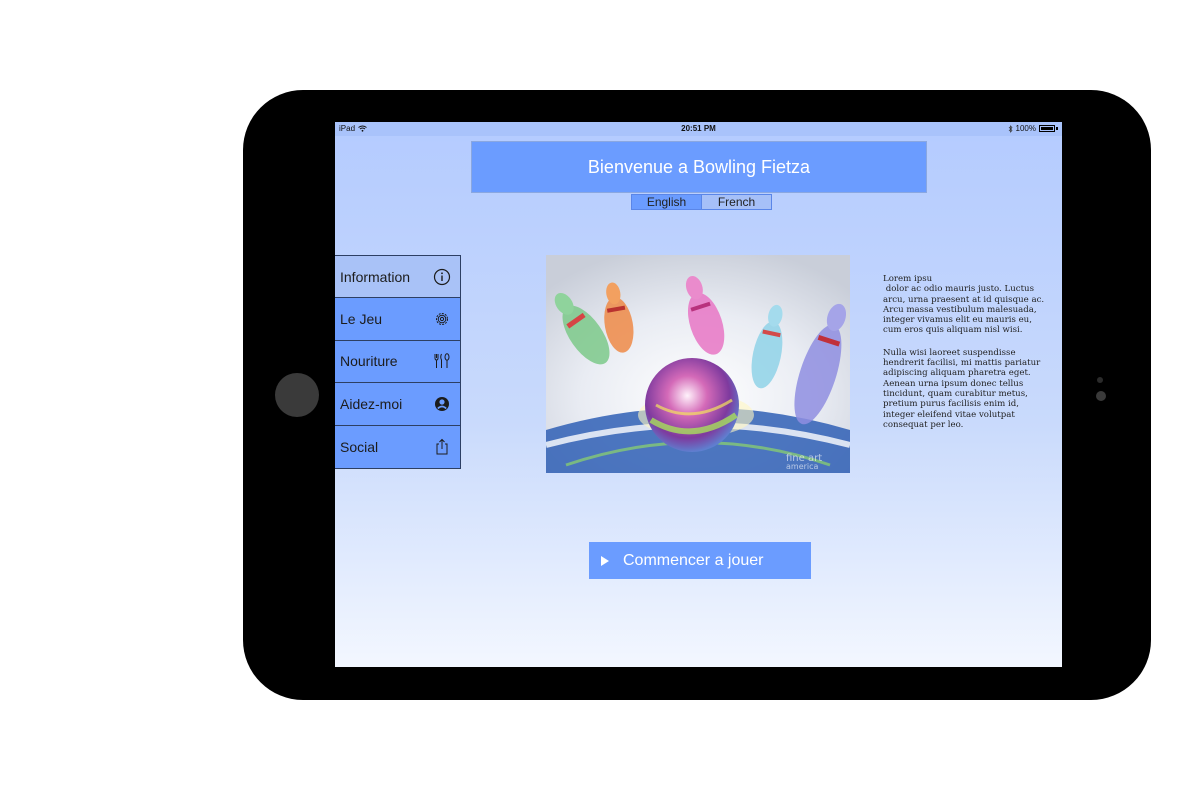 This screenshot has height=792, width=1188. I want to click on sidebar-item-label: Nouriture, so click(369, 361).